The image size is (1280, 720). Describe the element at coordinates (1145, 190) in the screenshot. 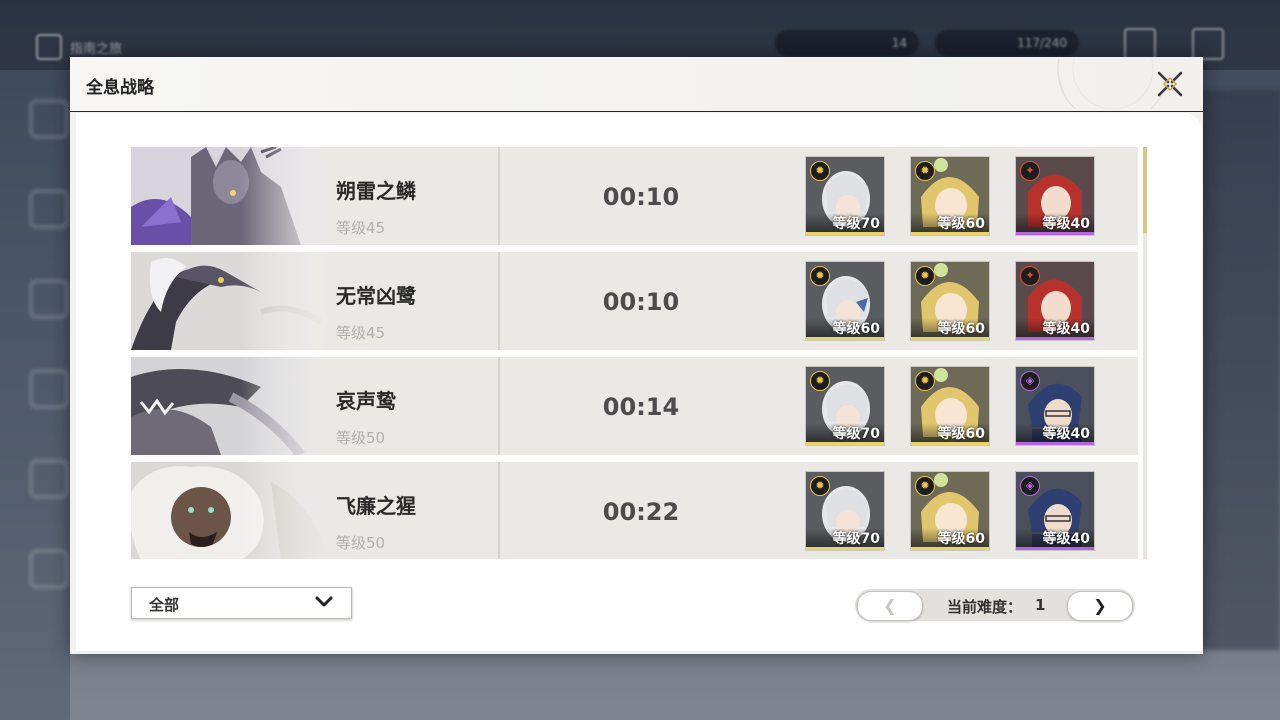

I see `scrollbar-thumb` at that location.